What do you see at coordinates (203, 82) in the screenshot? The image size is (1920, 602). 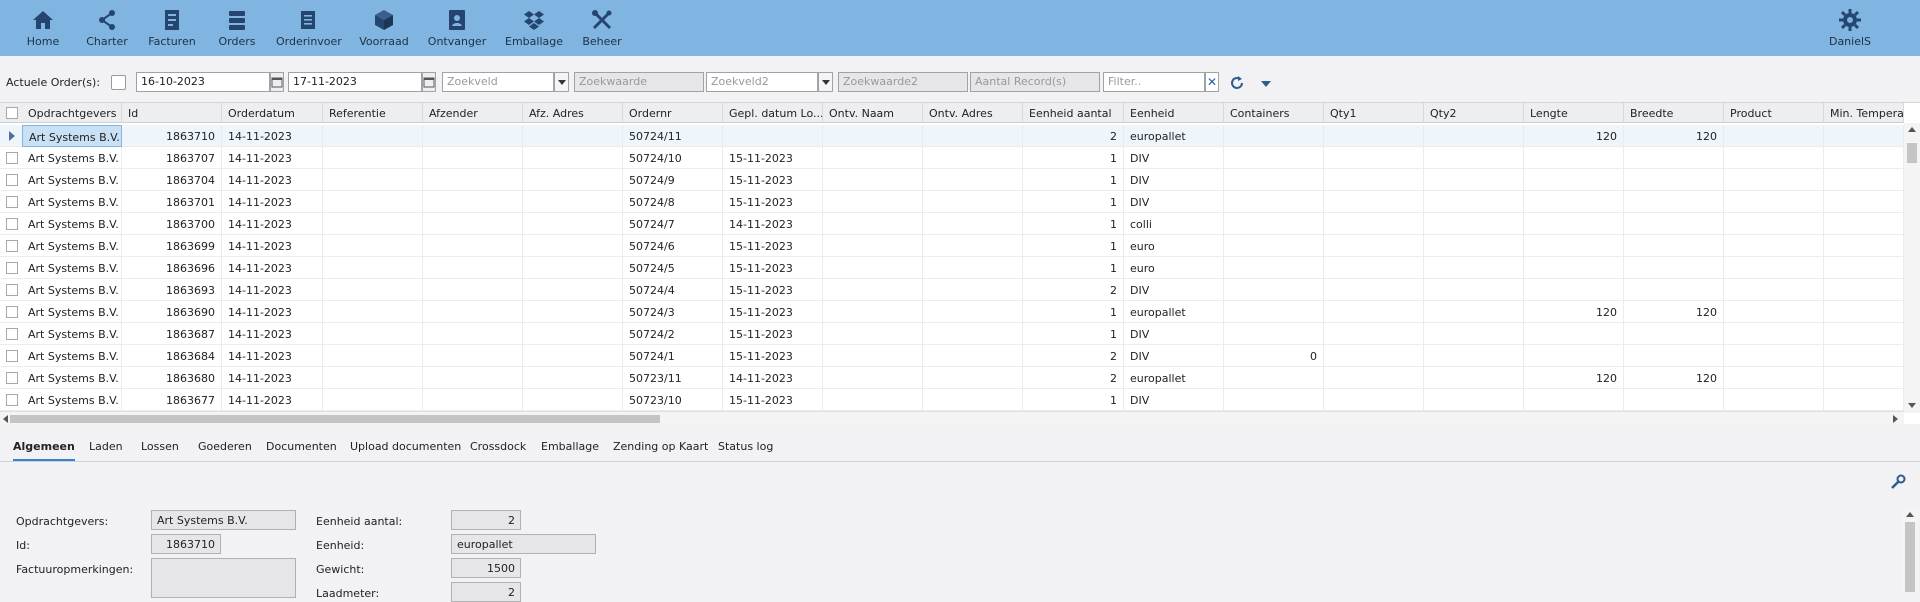 I see `date-from-input: 16-10-2023` at bounding box center [203, 82].